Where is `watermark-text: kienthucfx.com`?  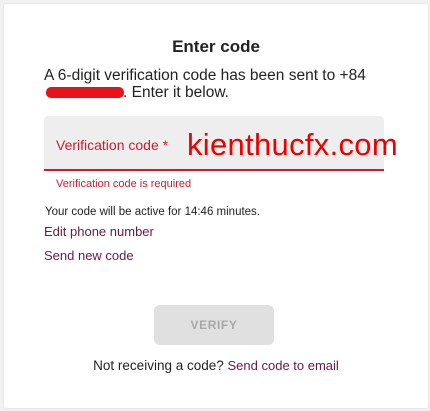
watermark-text: kienthucfx.com is located at coordinates (292, 144).